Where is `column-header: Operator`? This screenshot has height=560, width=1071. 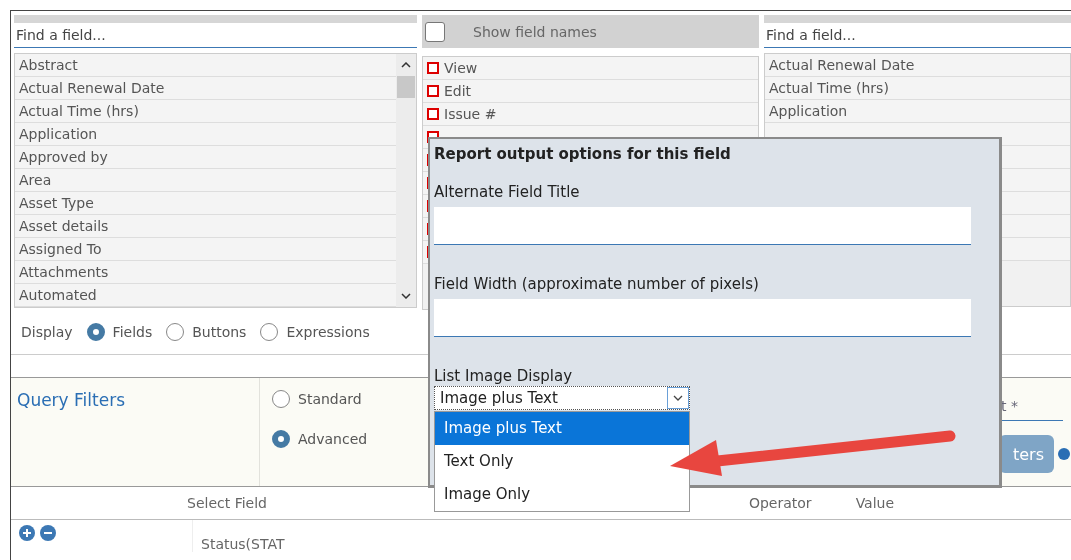 column-header: Operator is located at coordinates (780, 503).